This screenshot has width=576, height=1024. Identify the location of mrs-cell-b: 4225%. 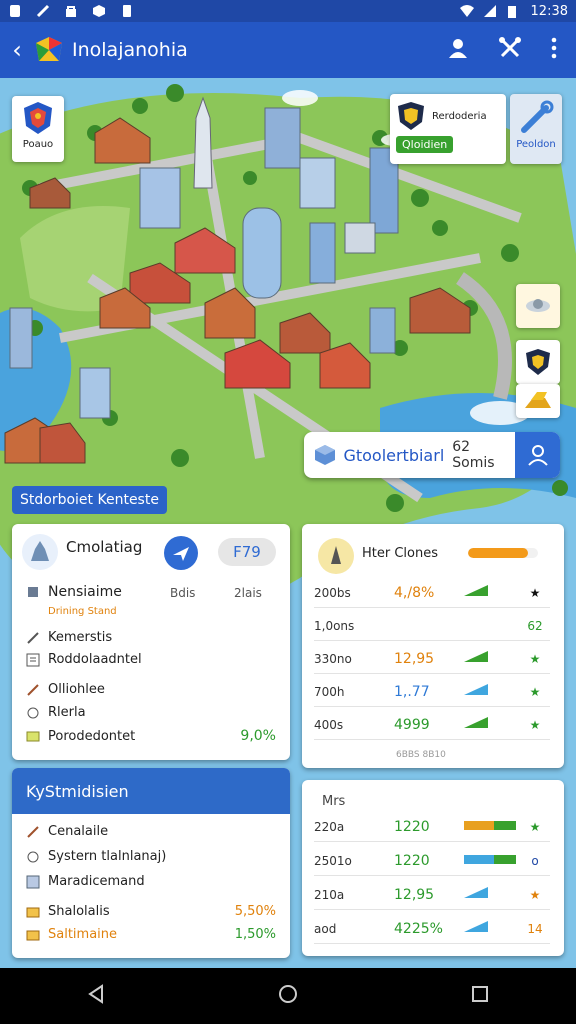
(418, 928).